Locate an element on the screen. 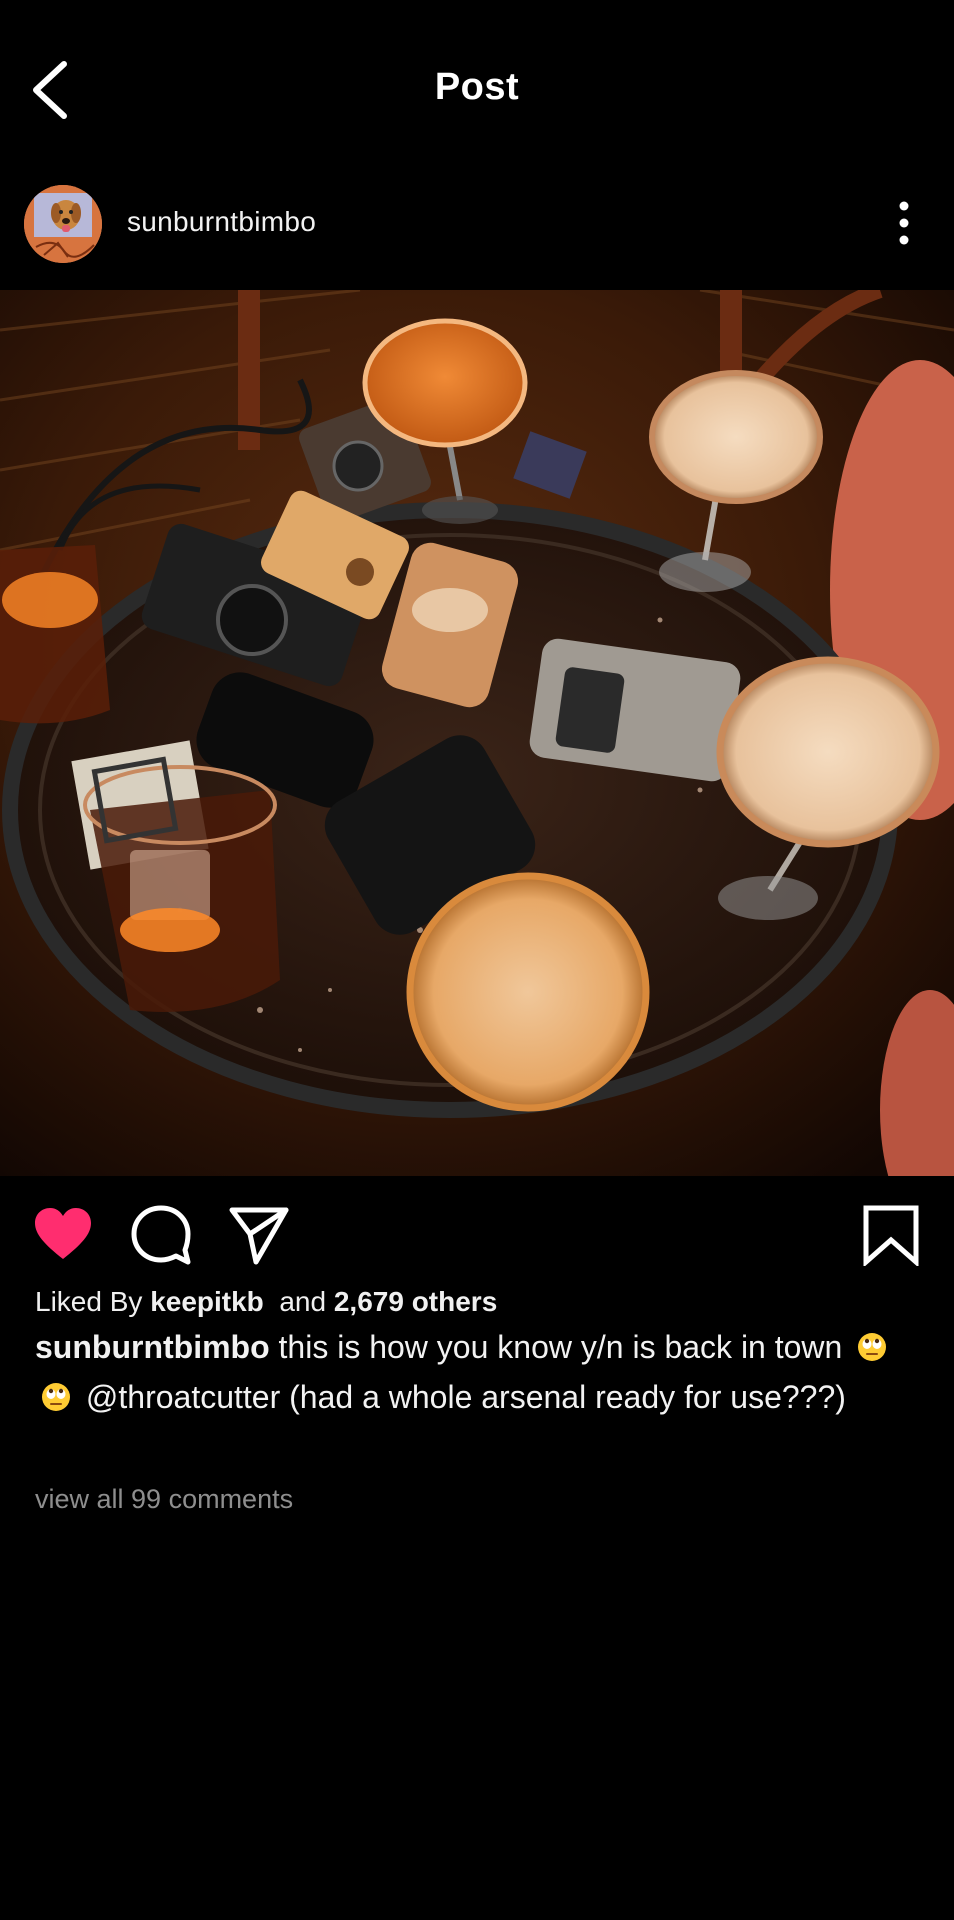  liked-by-user: keepitkb is located at coordinates (207, 1301).